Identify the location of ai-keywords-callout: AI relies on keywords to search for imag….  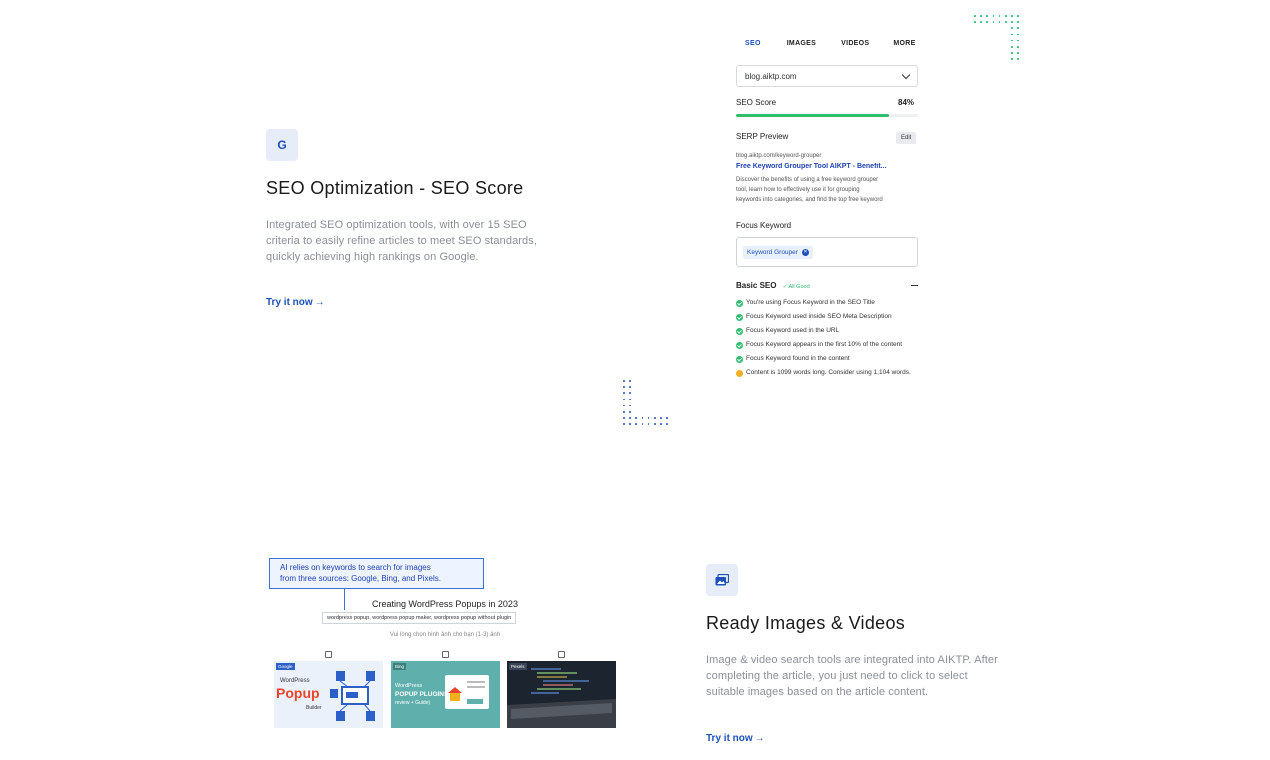
(376, 573).